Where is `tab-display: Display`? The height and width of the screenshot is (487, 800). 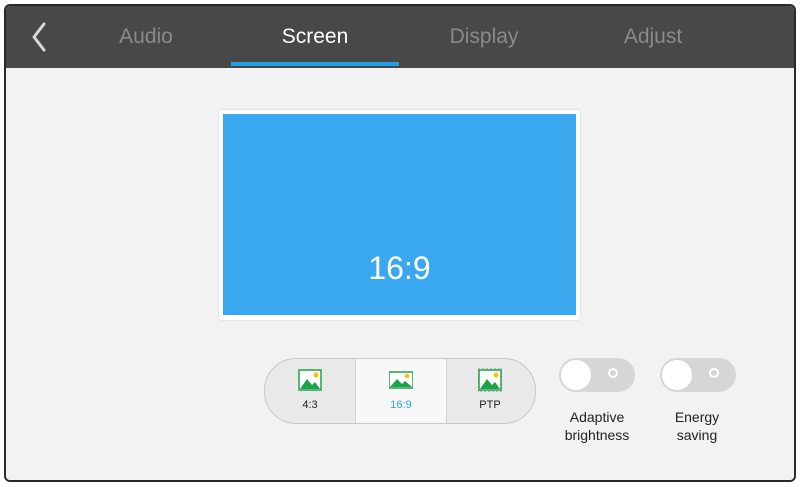
tab-display: Display is located at coordinates (484, 37).